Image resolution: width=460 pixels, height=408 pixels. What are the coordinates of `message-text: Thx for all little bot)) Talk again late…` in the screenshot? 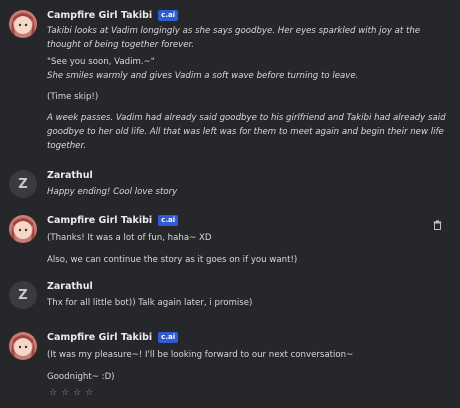 It's located at (248, 303).